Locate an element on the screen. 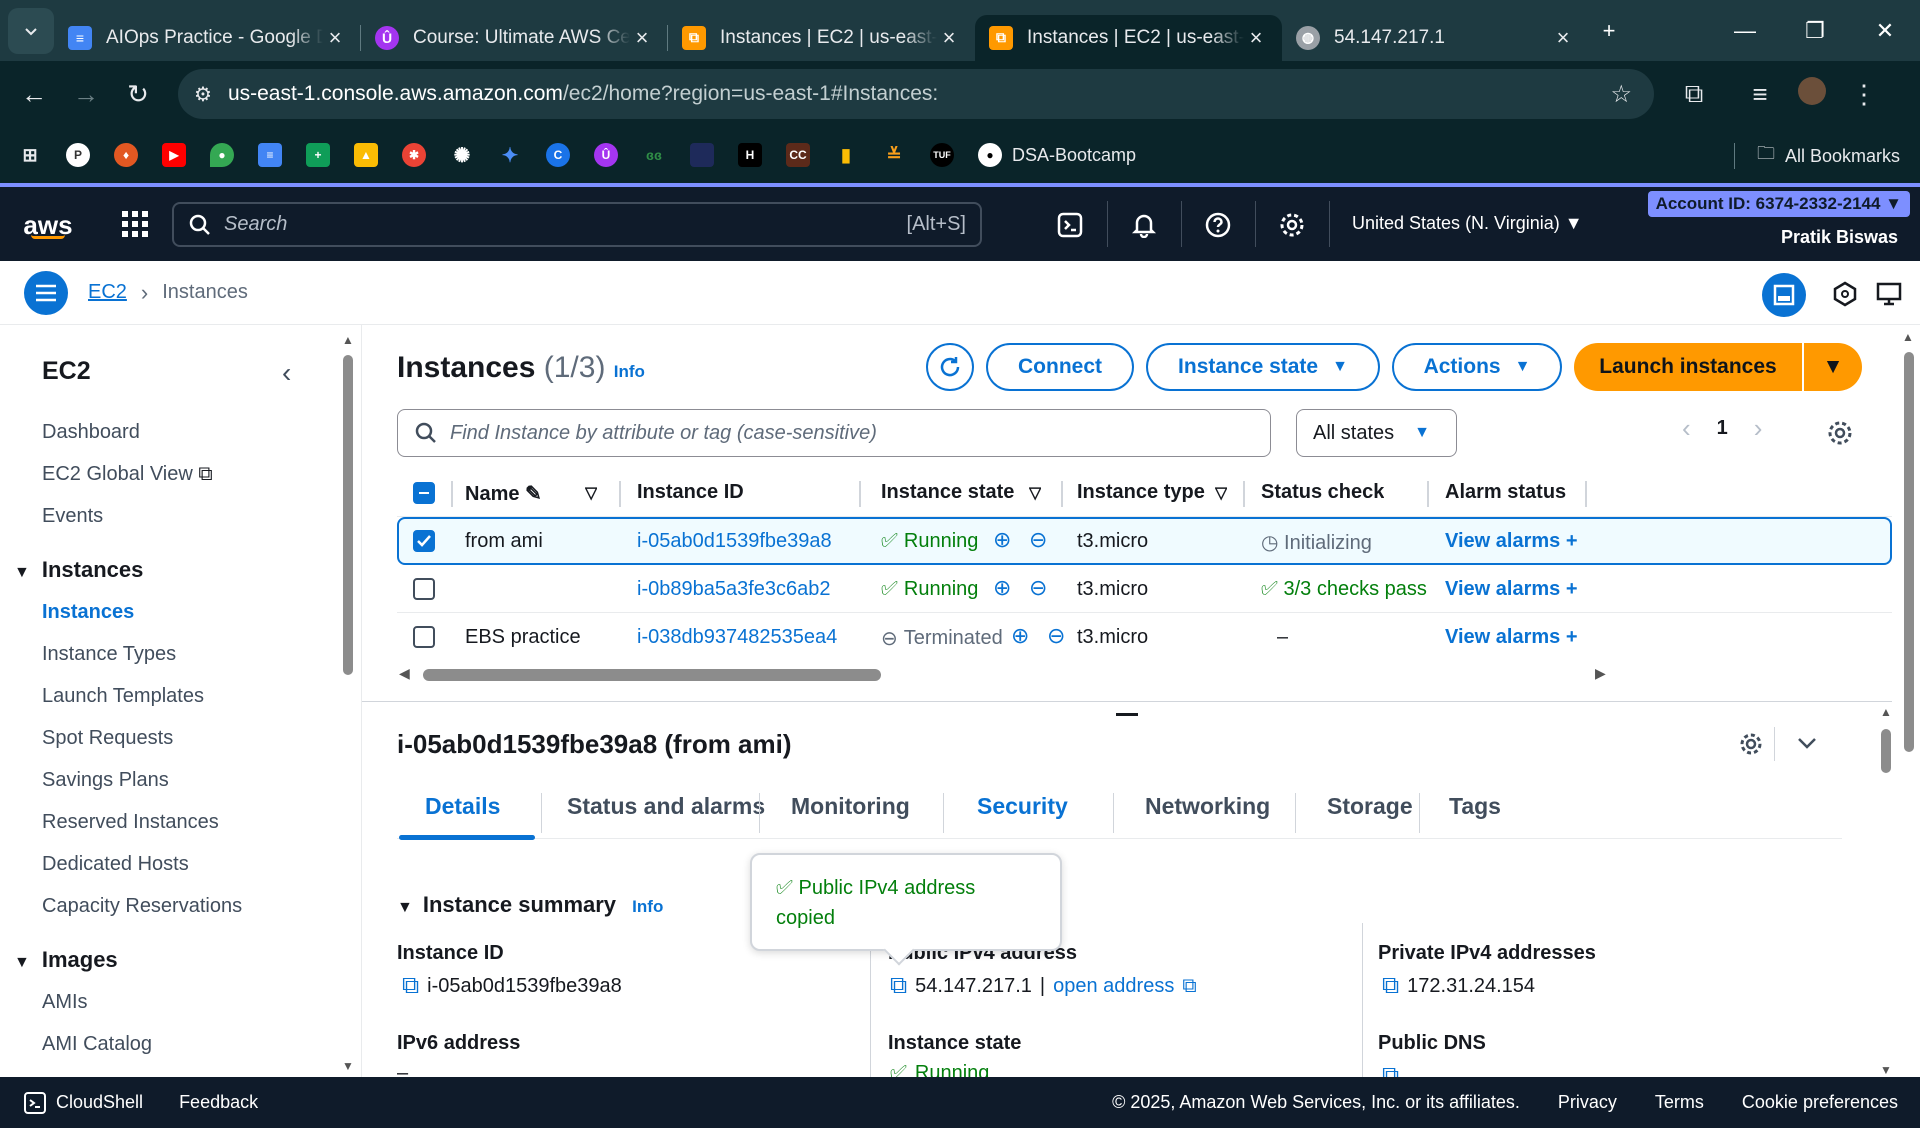  minimize-button: — is located at coordinates (1745, 31).